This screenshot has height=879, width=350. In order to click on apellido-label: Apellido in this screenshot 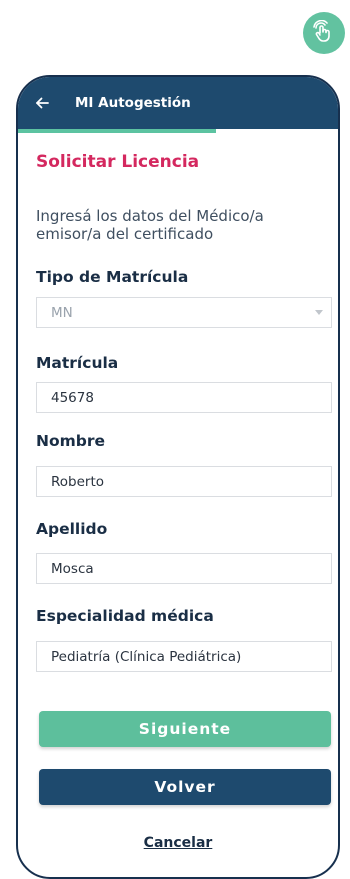, I will do `click(72, 529)`.